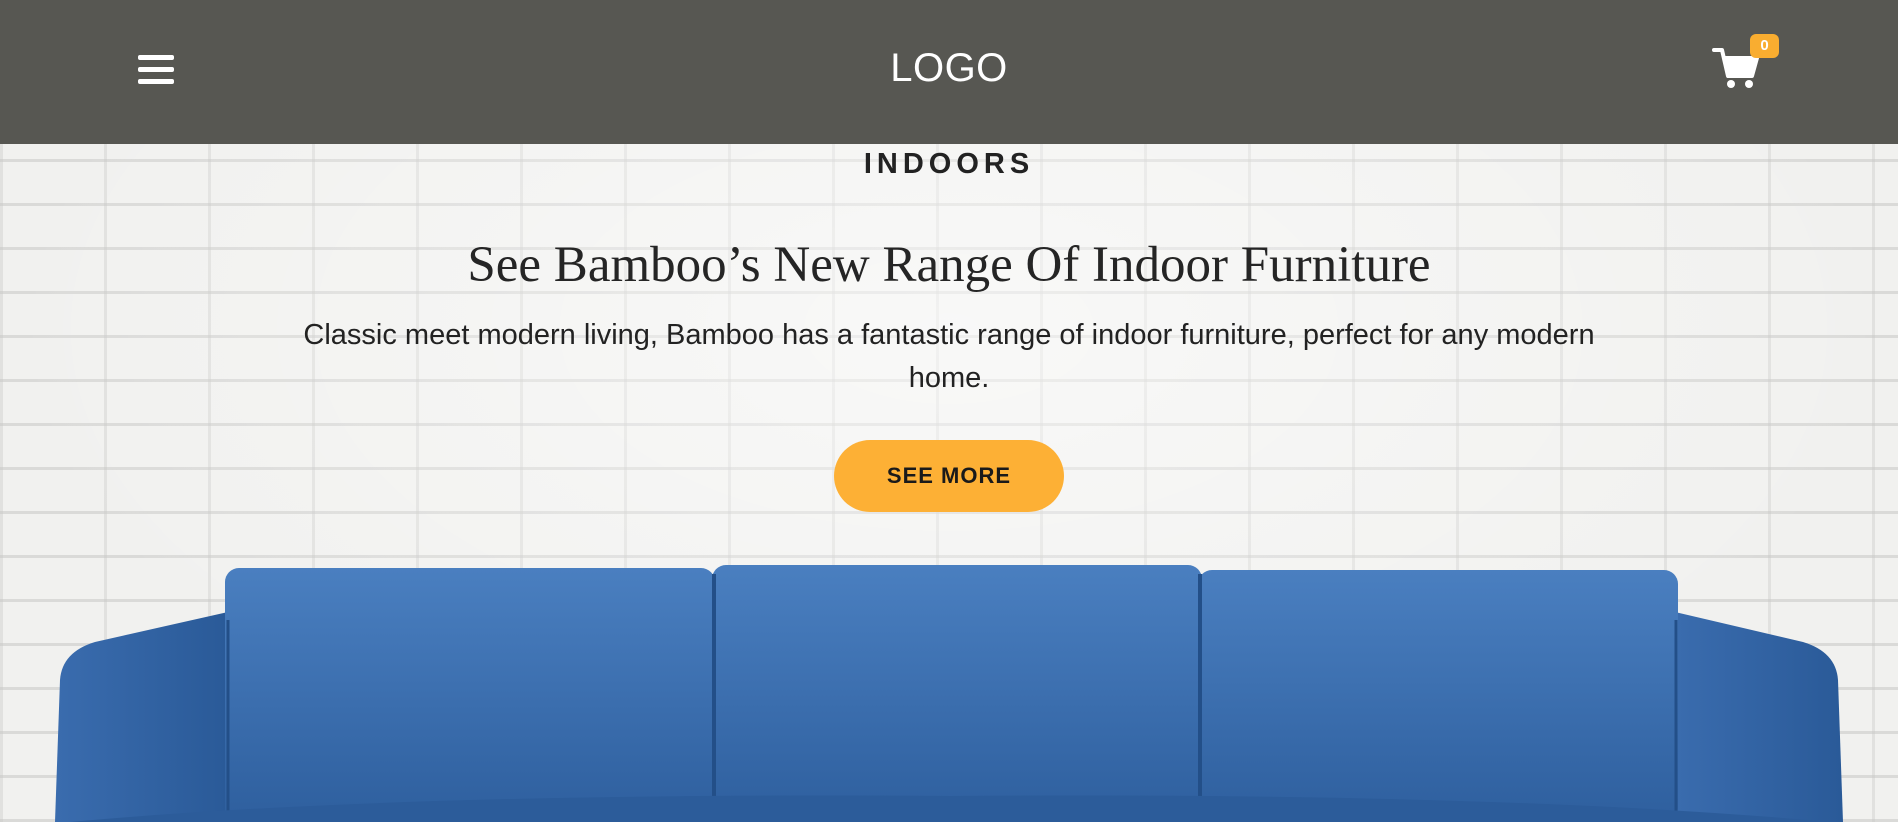 The image size is (1898, 822). I want to click on see-more-button: SEE MORE, so click(949, 476).